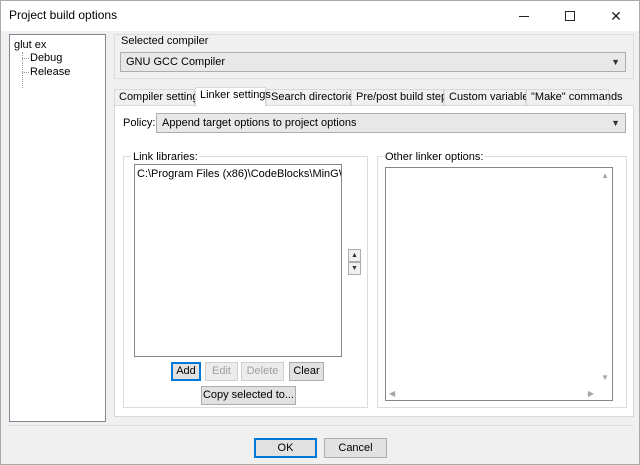 The image size is (640, 465). Describe the element at coordinates (50, 72) in the screenshot. I see `tree-item-release: Release` at that location.